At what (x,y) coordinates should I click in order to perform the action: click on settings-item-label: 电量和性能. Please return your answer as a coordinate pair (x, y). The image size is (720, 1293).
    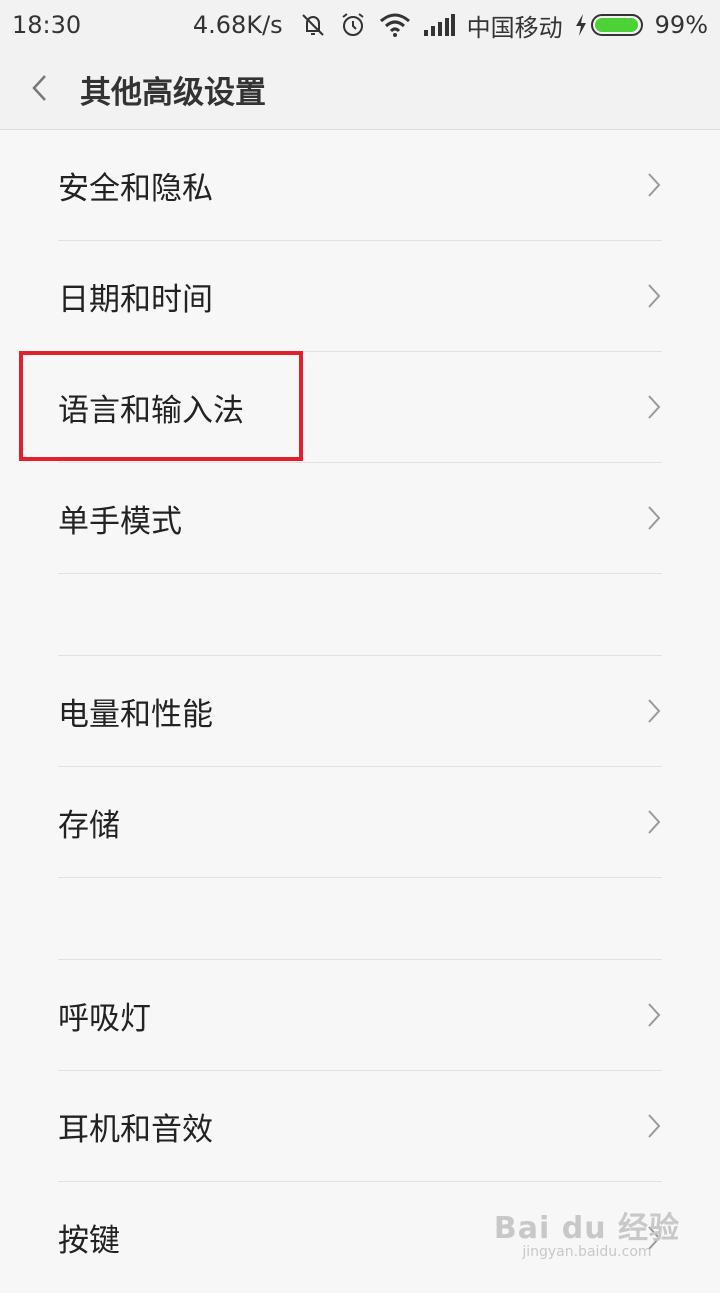
    Looking at the image, I should click on (135, 714).